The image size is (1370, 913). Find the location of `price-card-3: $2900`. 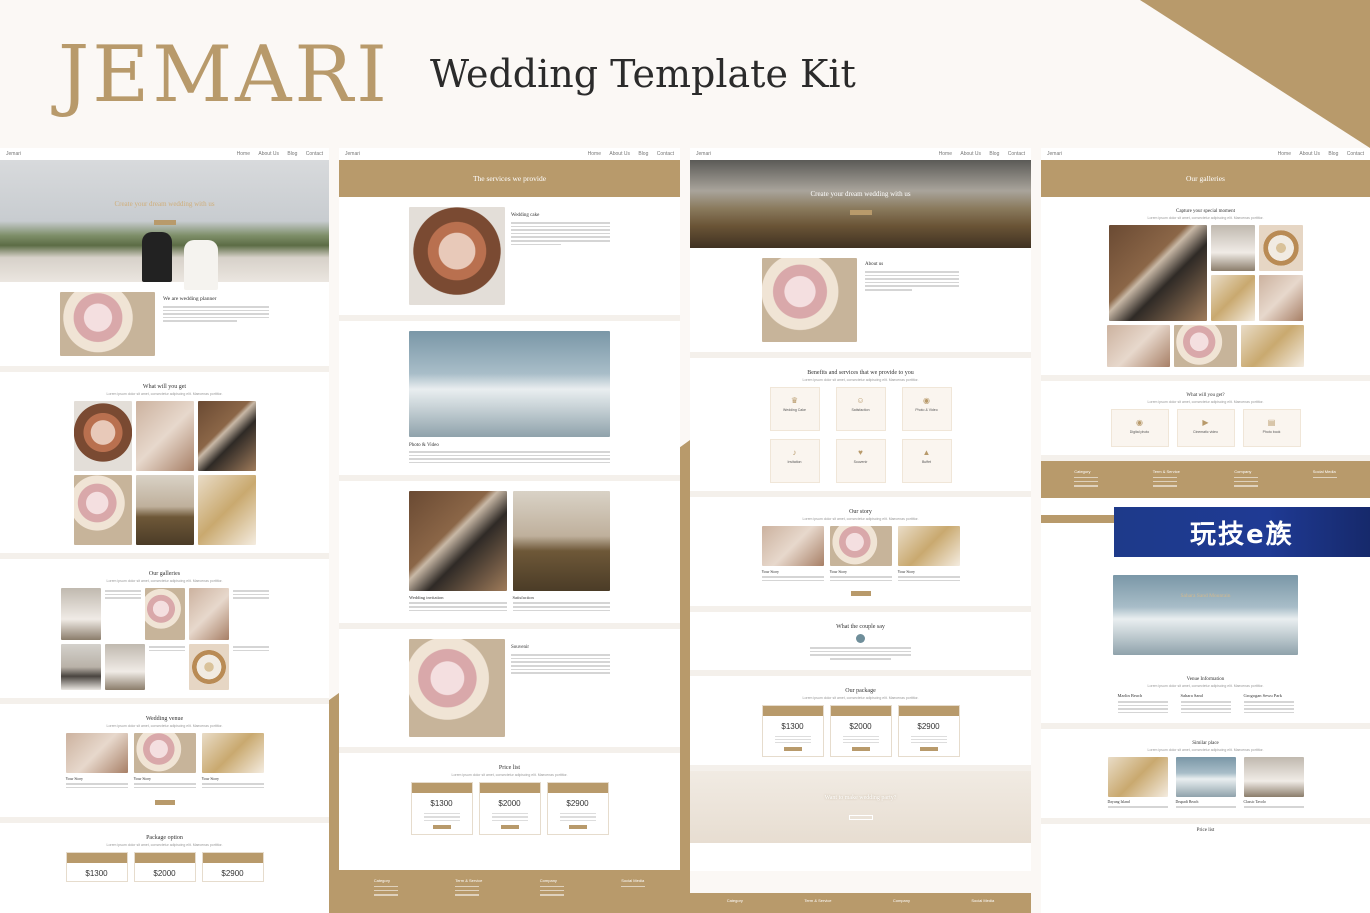

price-card-3: $2900 is located at coordinates (577, 808).